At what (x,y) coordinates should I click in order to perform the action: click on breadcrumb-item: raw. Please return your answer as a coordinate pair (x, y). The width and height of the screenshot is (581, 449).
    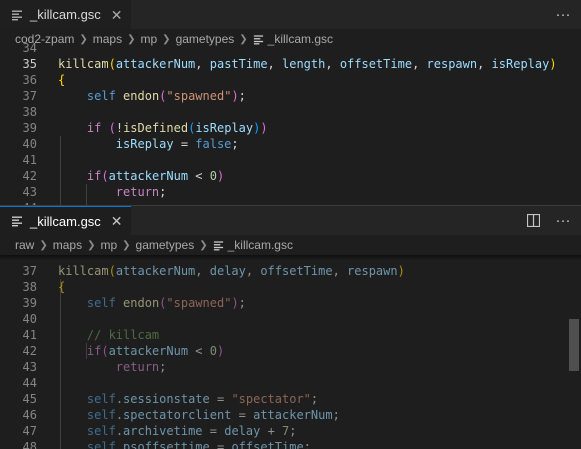
    Looking at the image, I should click on (24, 245).